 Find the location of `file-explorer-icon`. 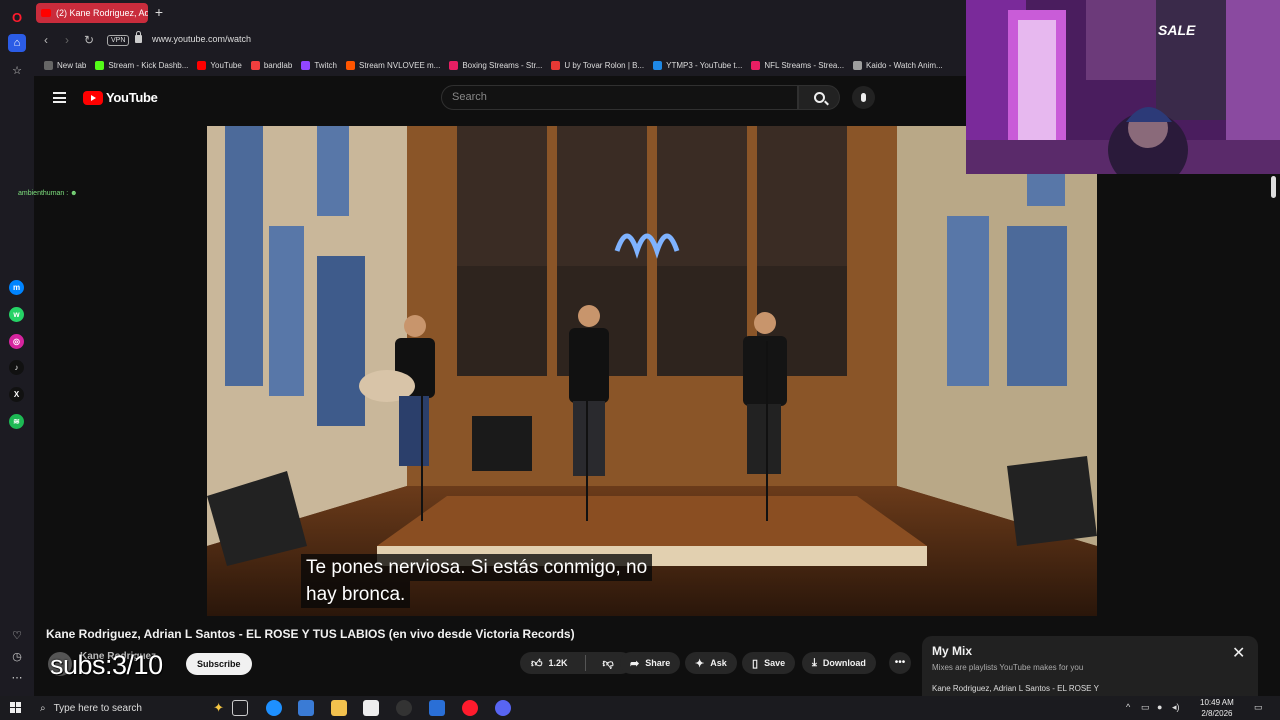

file-explorer-icon is located at coordinates (339, 708).